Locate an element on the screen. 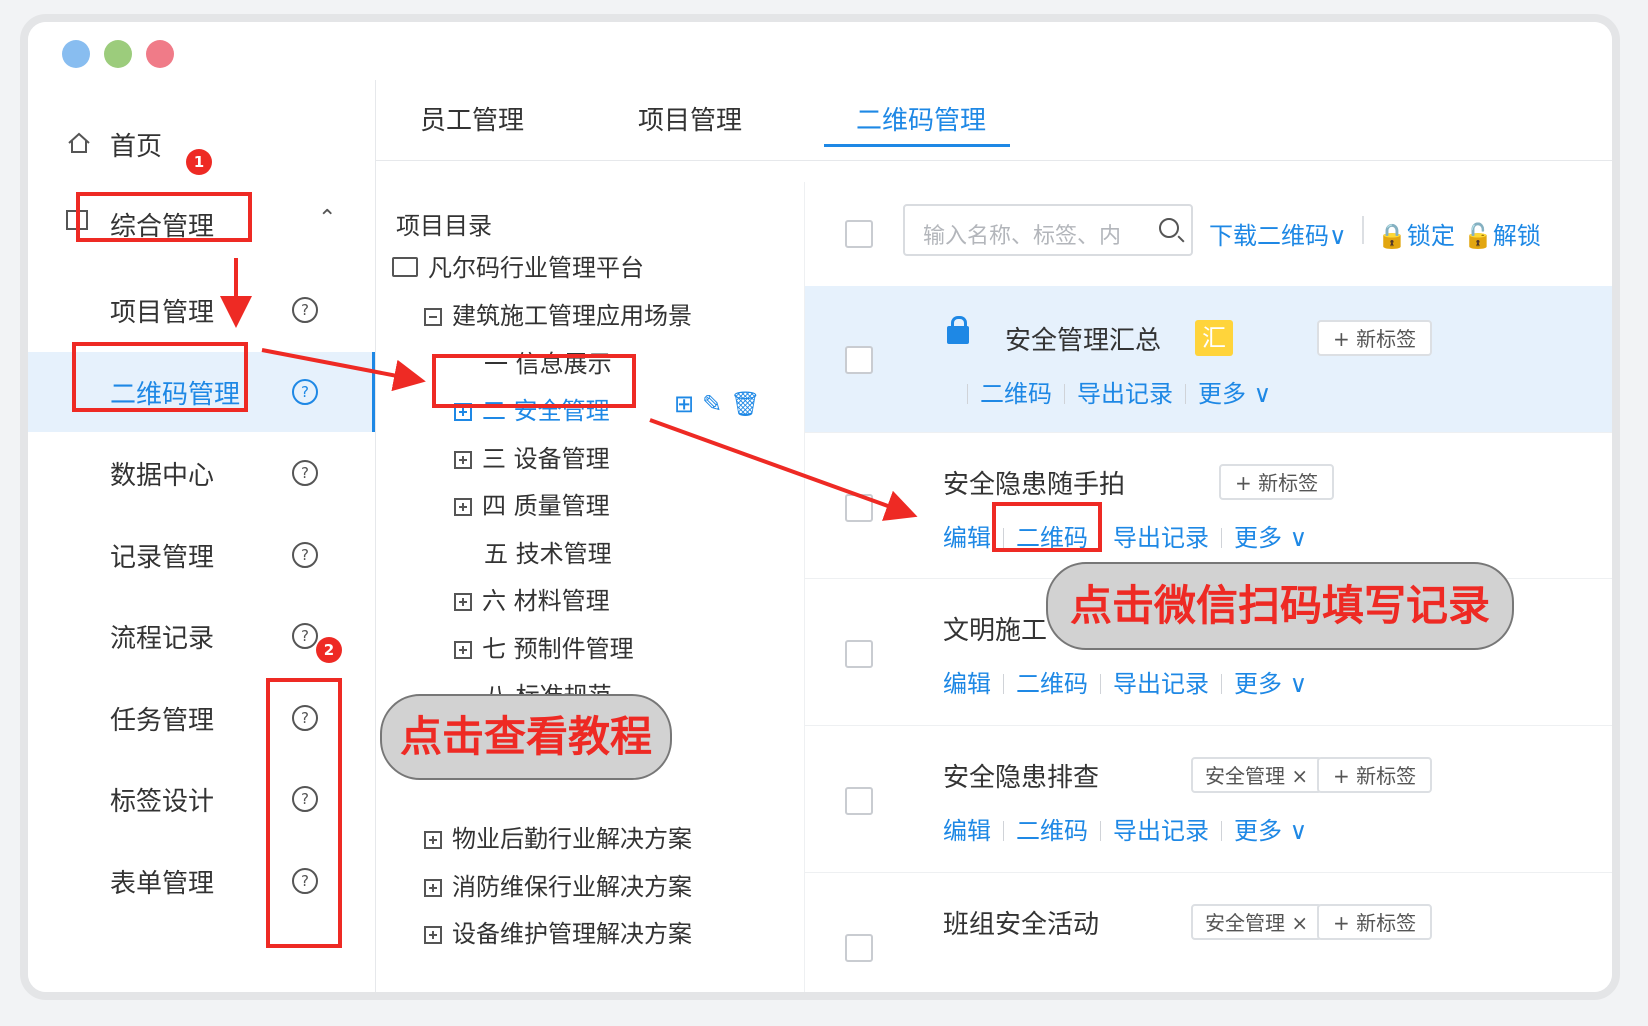 This screenshot has width=1648, height=1026. sidebar-item-label: 数据中心 is located at coordinates (162, 476).